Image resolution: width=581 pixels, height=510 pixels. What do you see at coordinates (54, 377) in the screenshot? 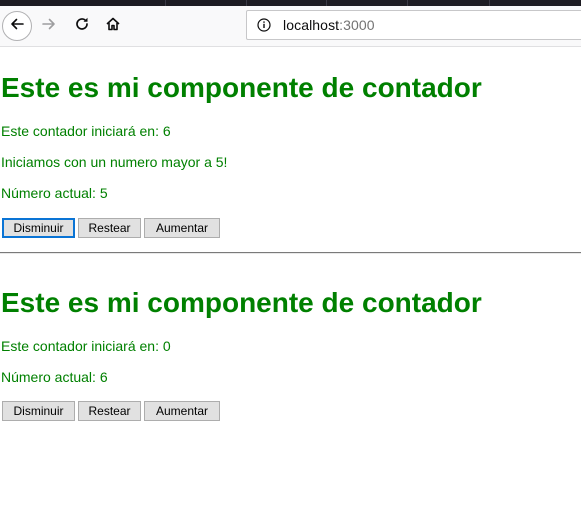
I see `counter-current-text: Número actual: 6` at bounding box center [54, 377].